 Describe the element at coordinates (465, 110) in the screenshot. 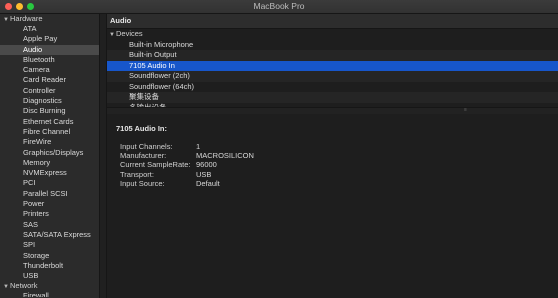

I see `grip-icon: ≡` at that location.